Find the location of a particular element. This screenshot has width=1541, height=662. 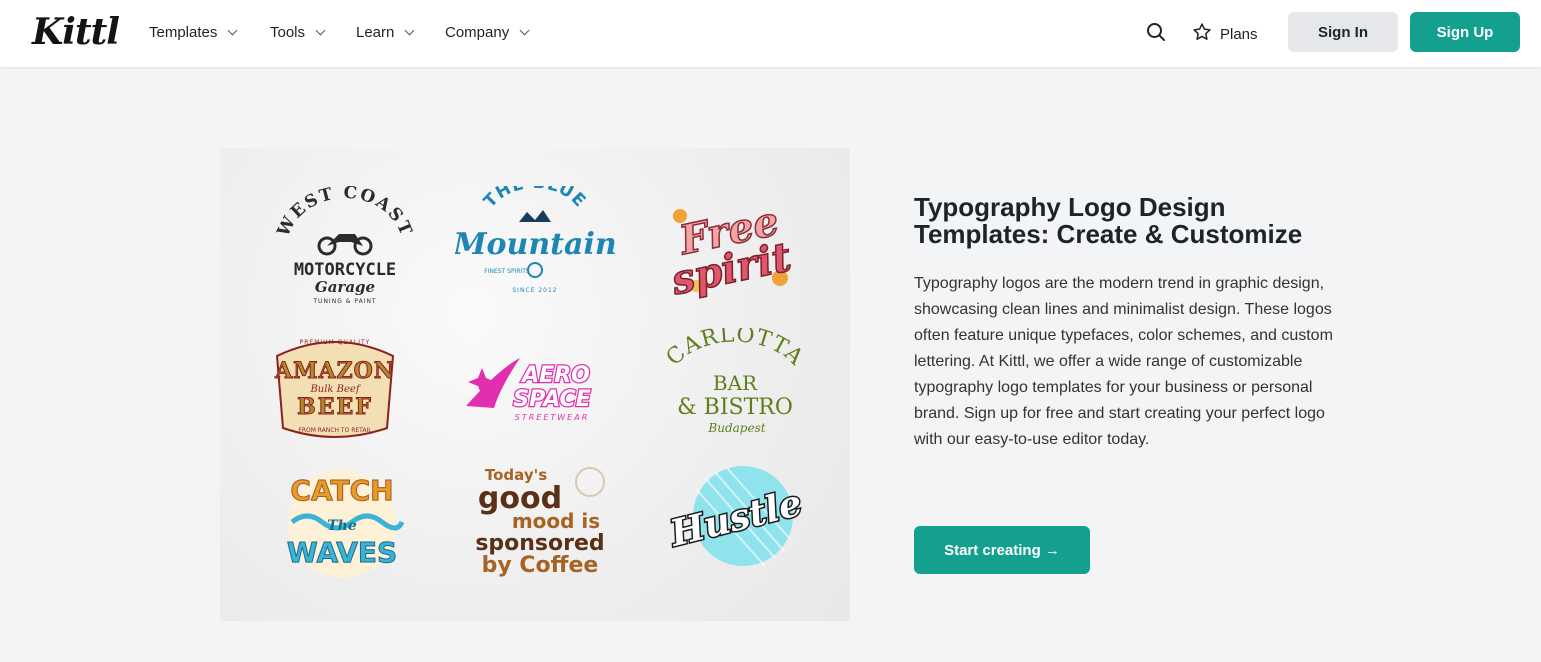

cb-line-4: Budapest is located at coordinates (736, 428).